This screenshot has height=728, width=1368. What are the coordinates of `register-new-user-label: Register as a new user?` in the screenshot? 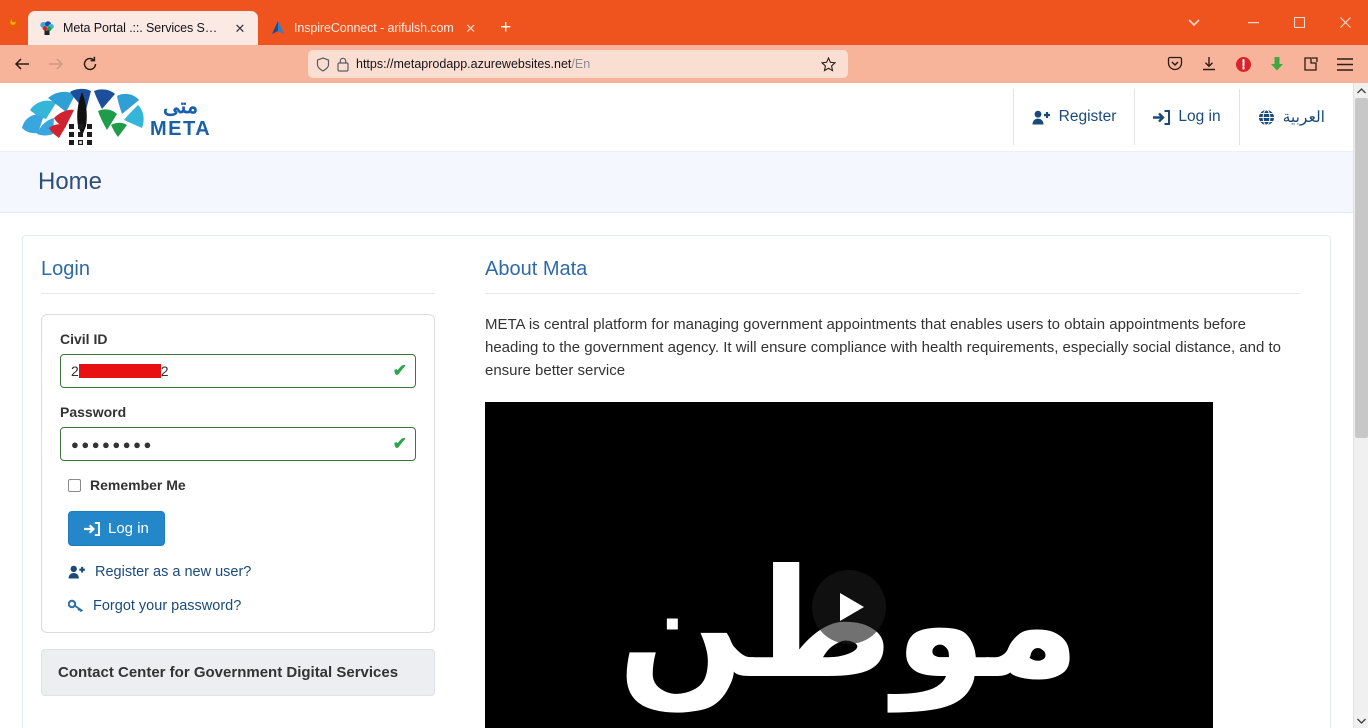 It's located at (173, 572).